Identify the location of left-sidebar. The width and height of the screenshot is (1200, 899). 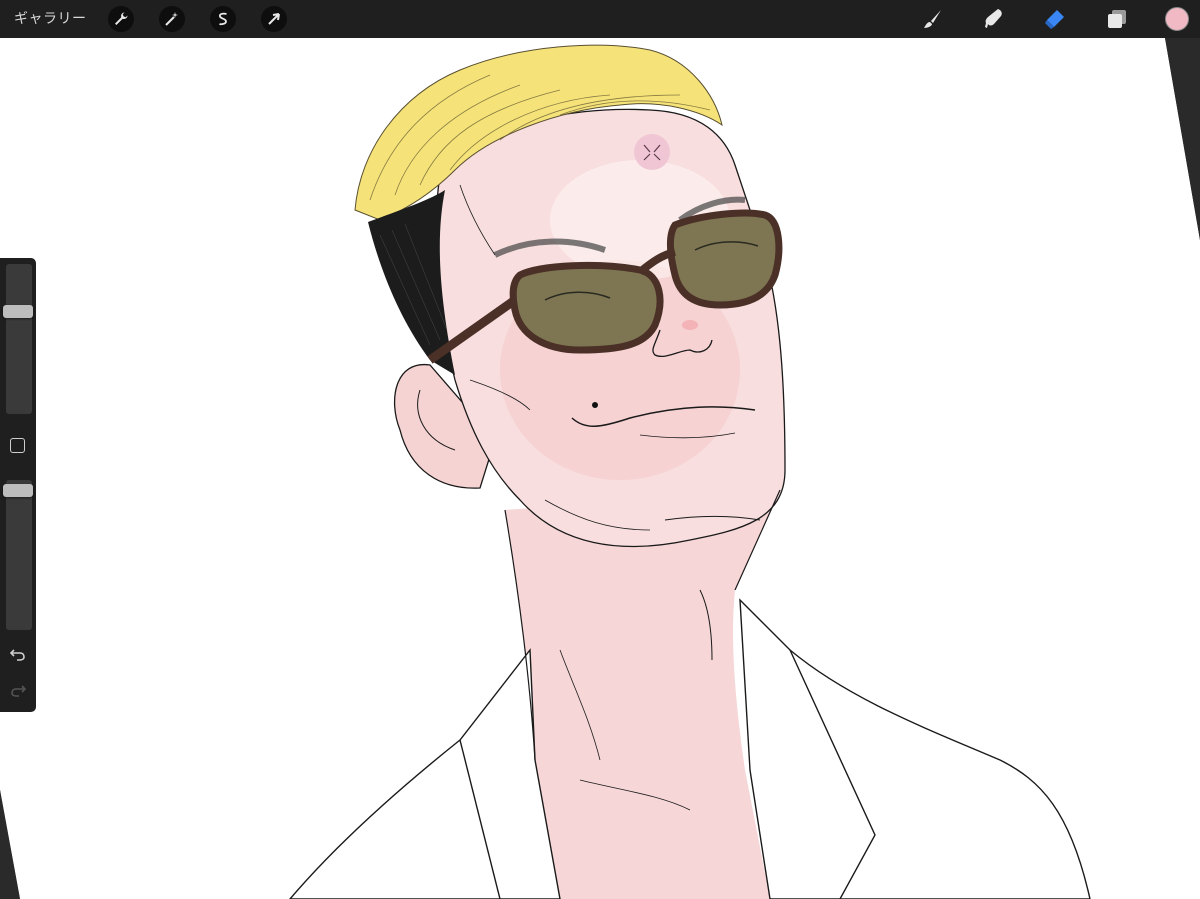
(18, 485).